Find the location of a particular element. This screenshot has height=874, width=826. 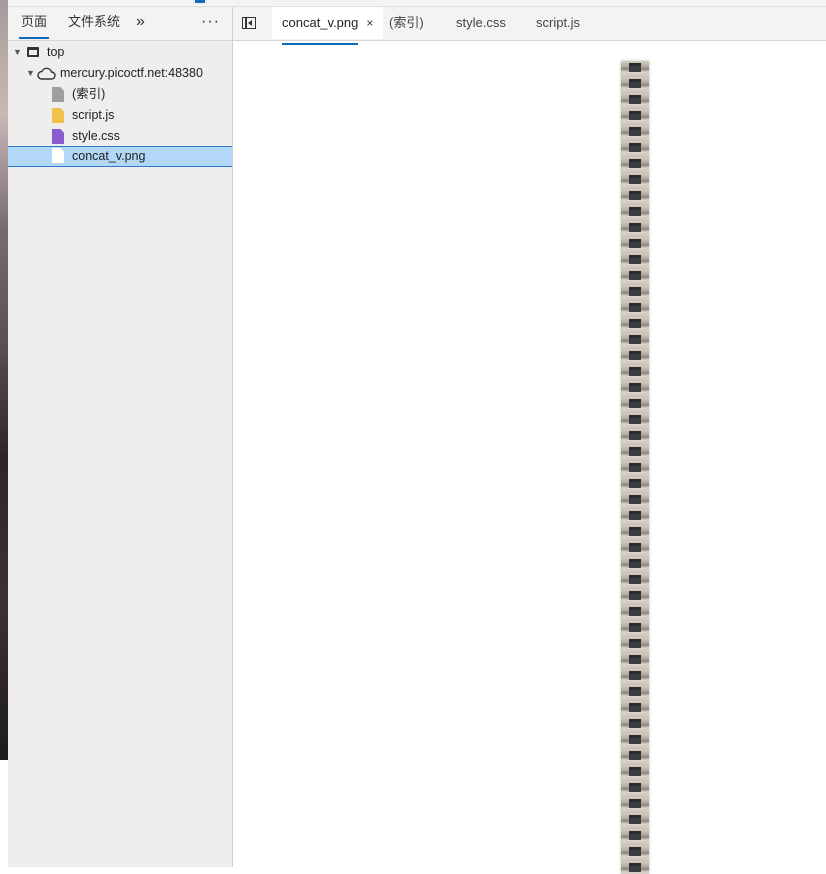

tree-item-label: mercury.picoctf.net:48380 is located at coordinates (131, 73).